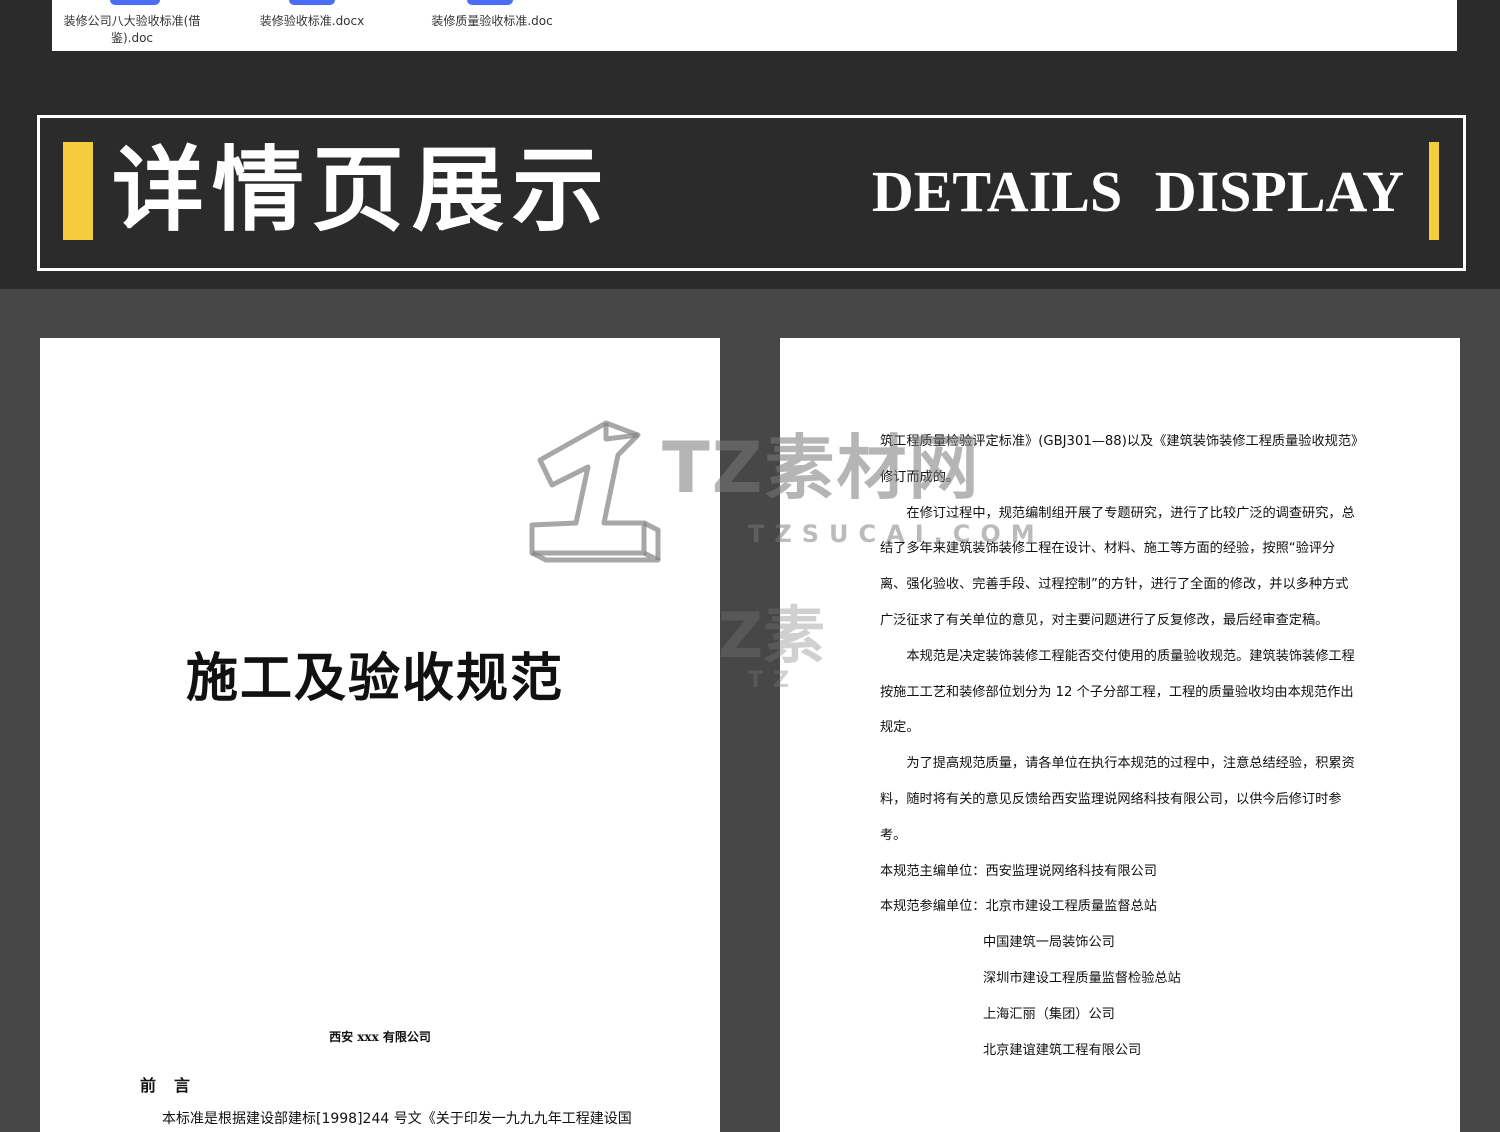  Describe the element at coordinates (896, 534) in the screenshot. I see `watermark-domain: TZSUCAI.COM` at that location.